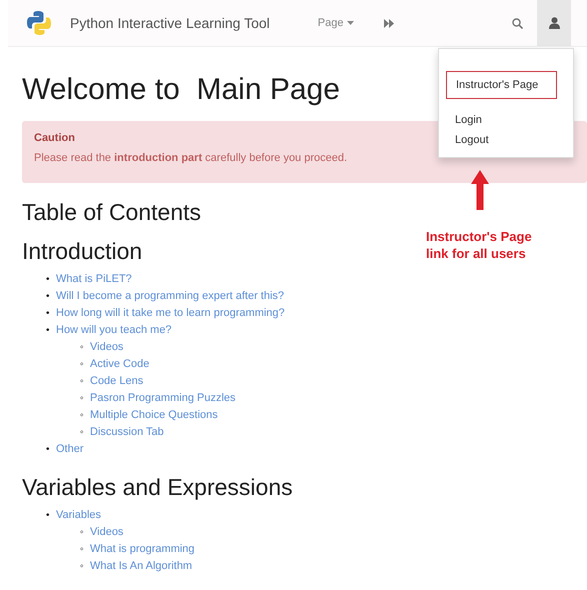 This screenshot has height=590, width=587. Describe the element at coordinates (181, 90) in the screenshot. I see `page-title: Welcome to Main Page` at that location.